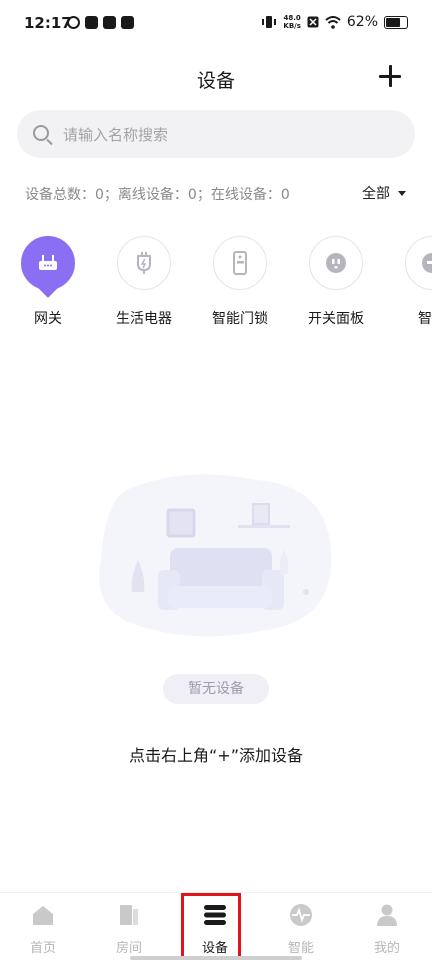 The width and height of the screenshot is (432, 965). I want to click on tab-label: 我的, so click(386, 948).